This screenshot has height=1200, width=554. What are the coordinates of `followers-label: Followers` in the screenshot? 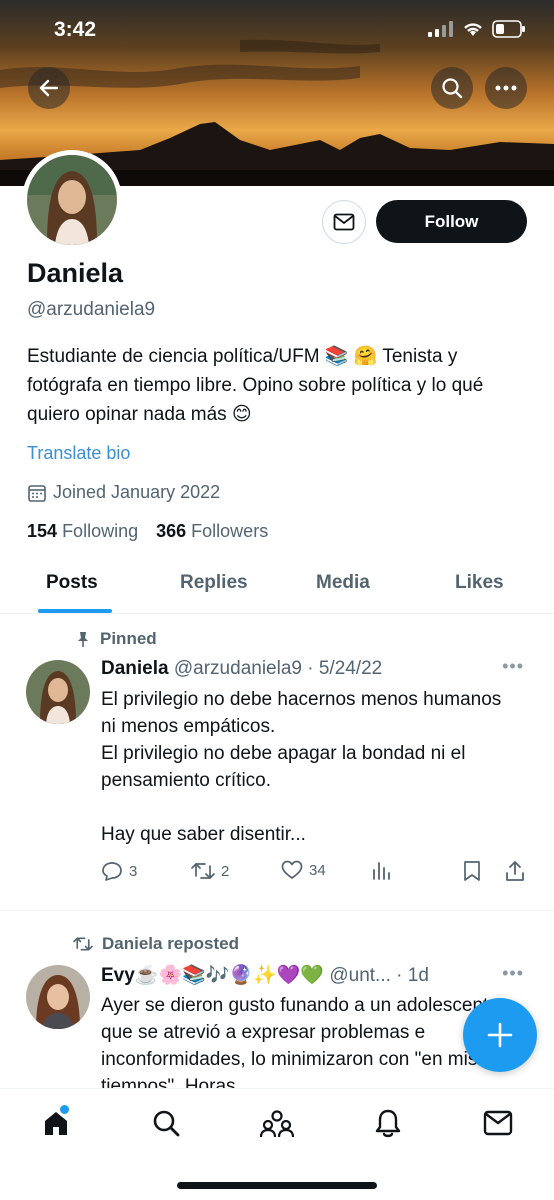 It's located at (230, 531).